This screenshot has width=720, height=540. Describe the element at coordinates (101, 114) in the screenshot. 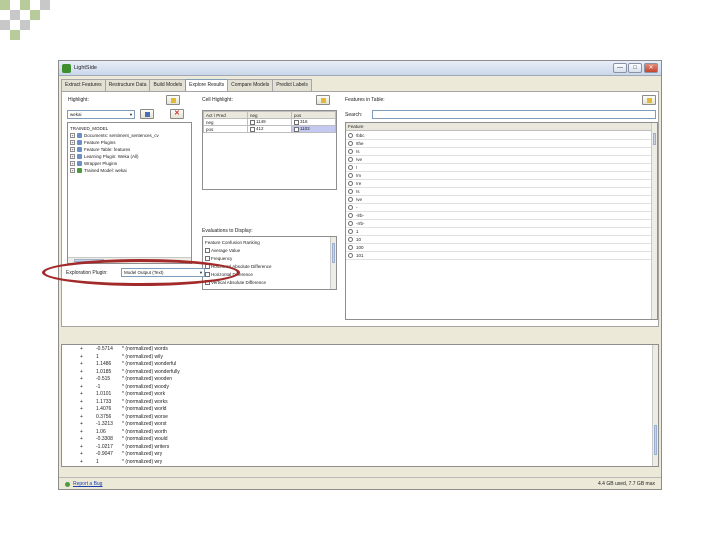

I see `highlight-model-select: wekai ▼` at that location.